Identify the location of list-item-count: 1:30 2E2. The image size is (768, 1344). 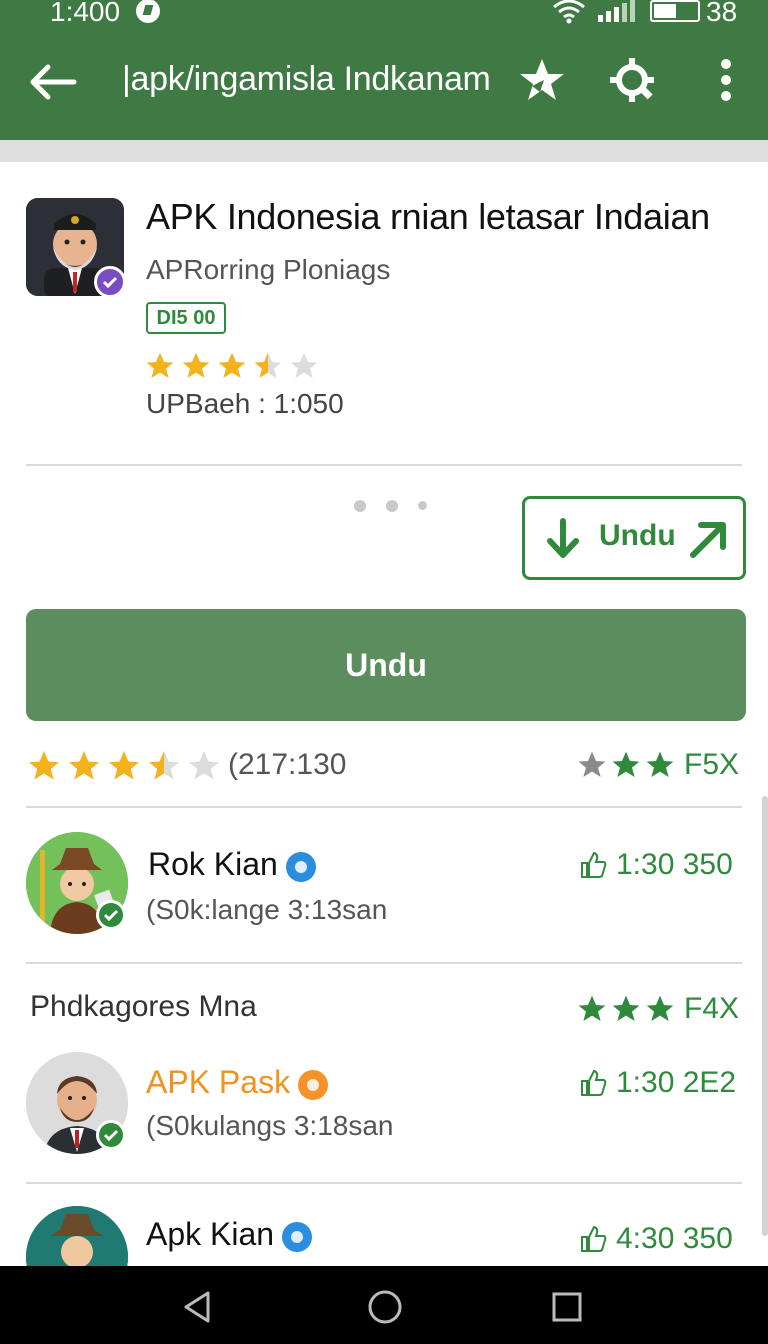
(657, 1083).